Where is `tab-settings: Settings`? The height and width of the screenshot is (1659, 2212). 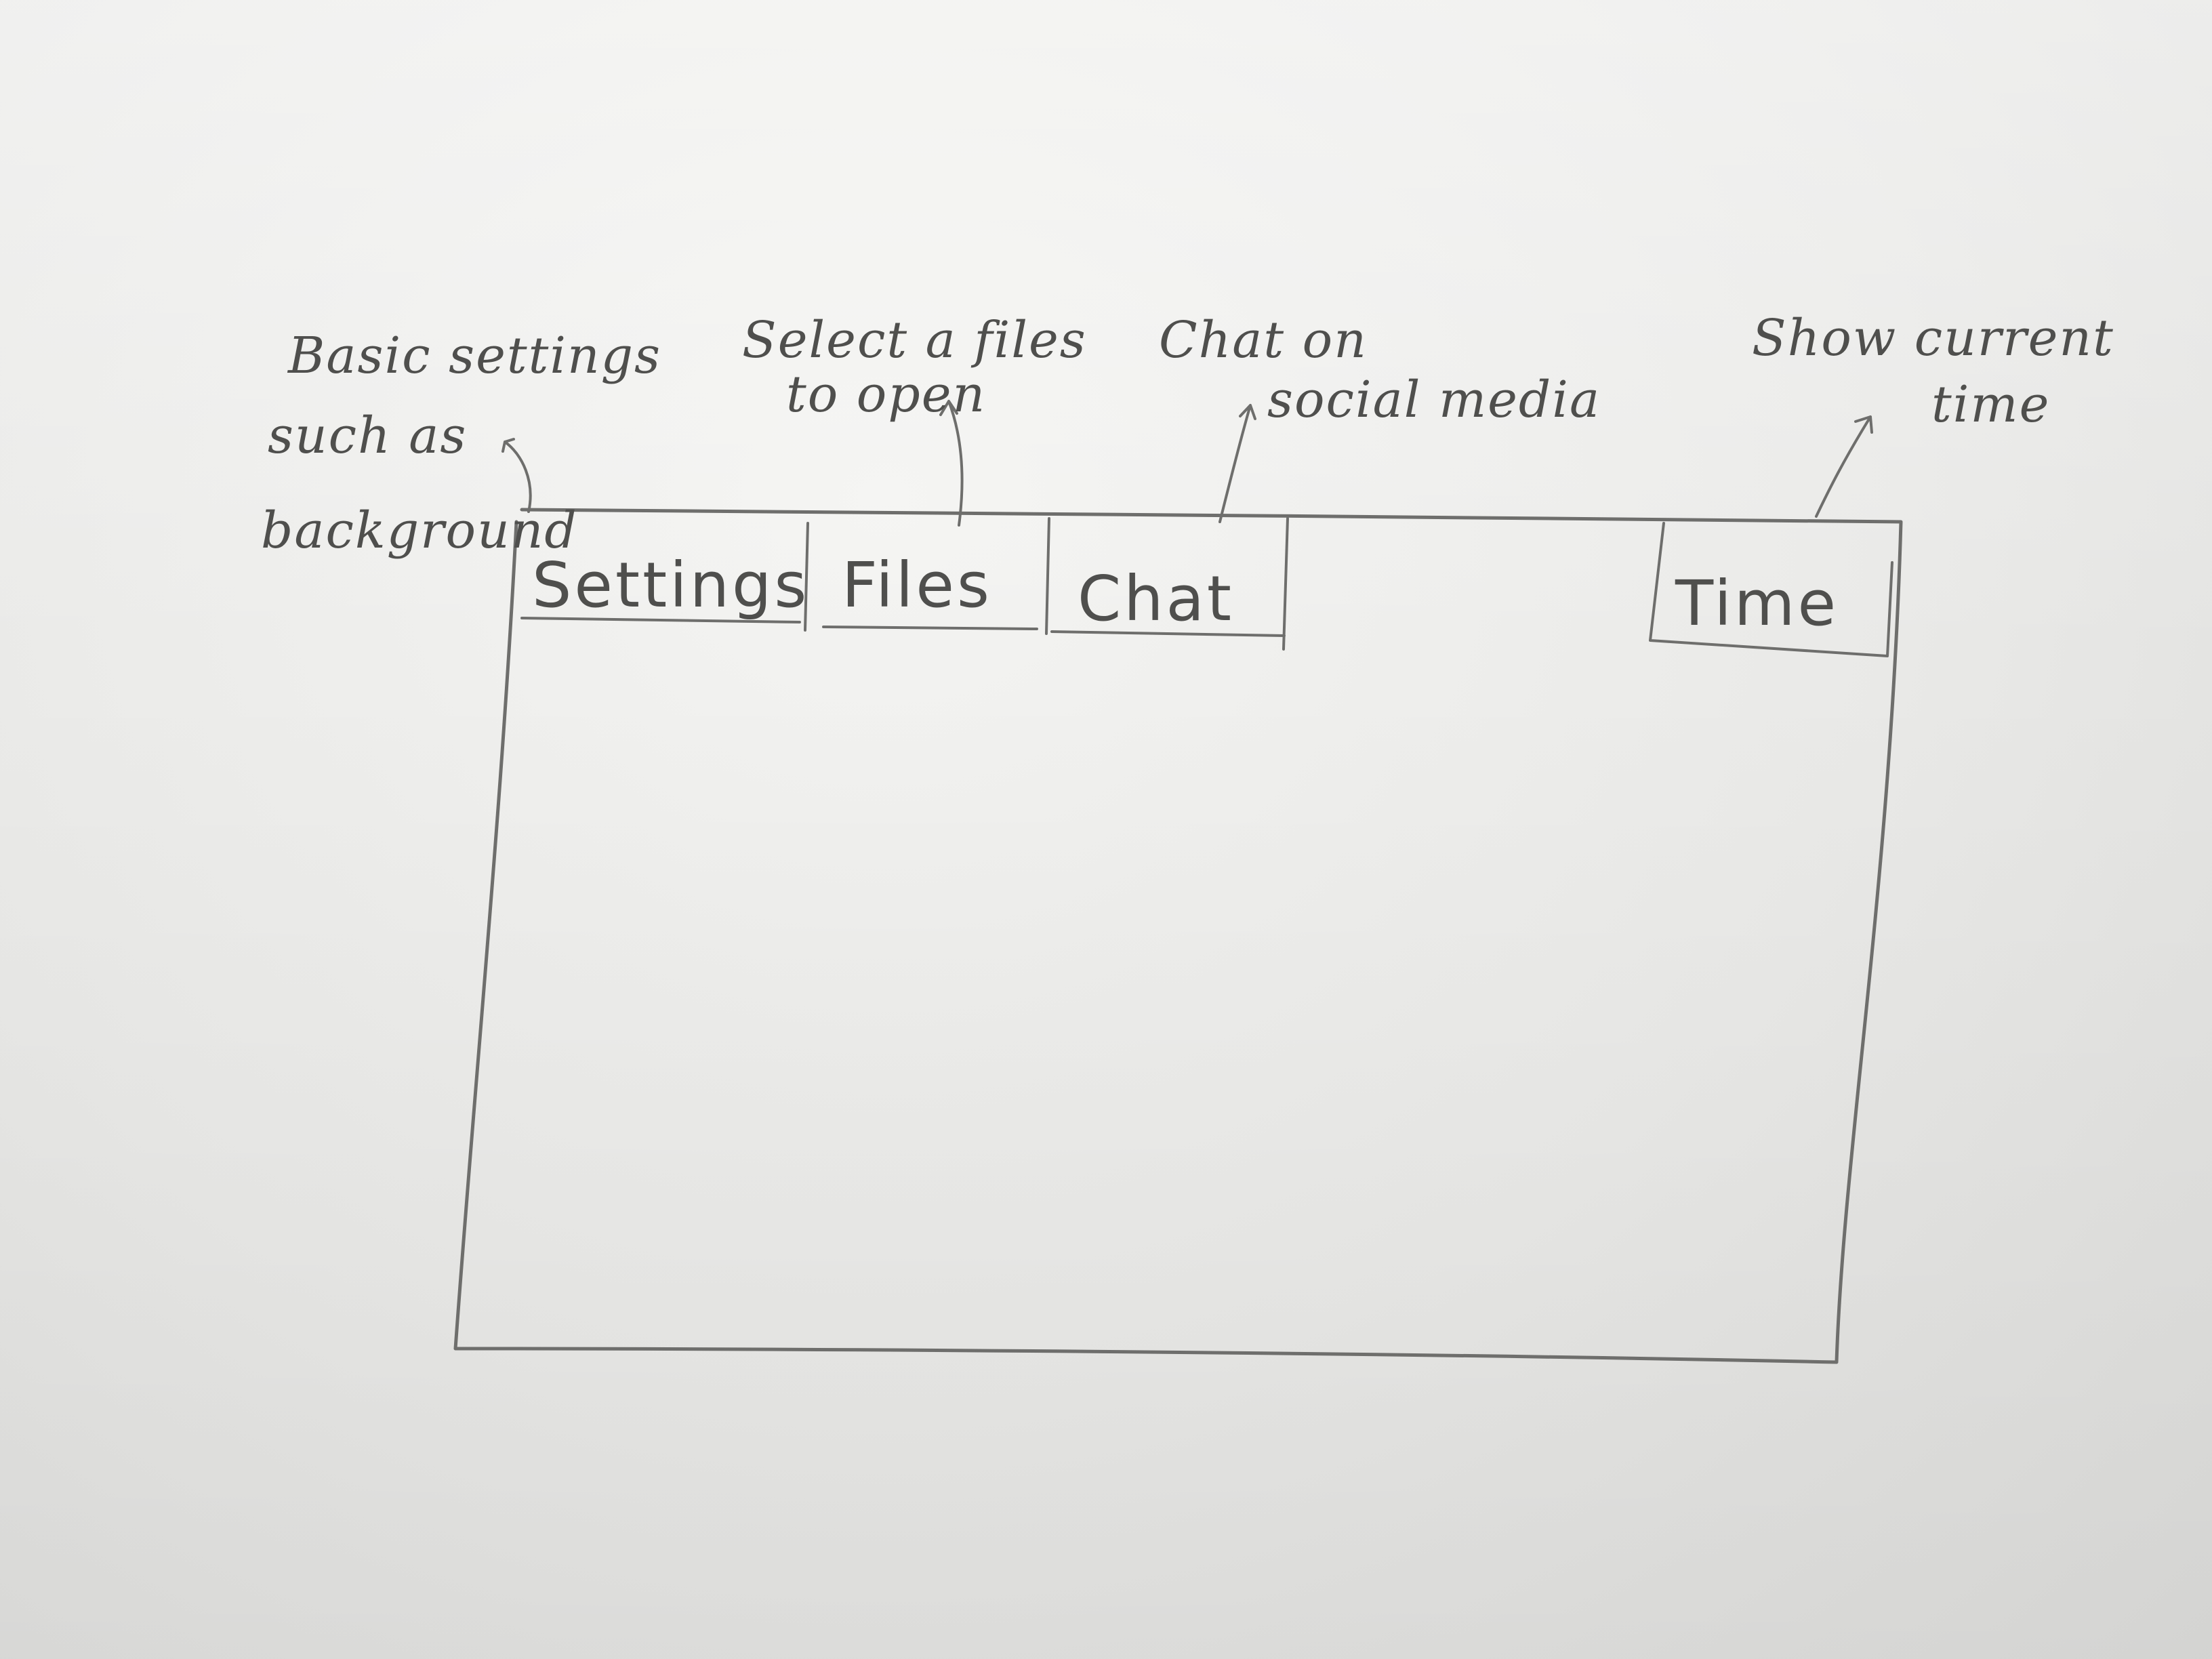 tab-settings: Settings is located at coordinates (670, 585).